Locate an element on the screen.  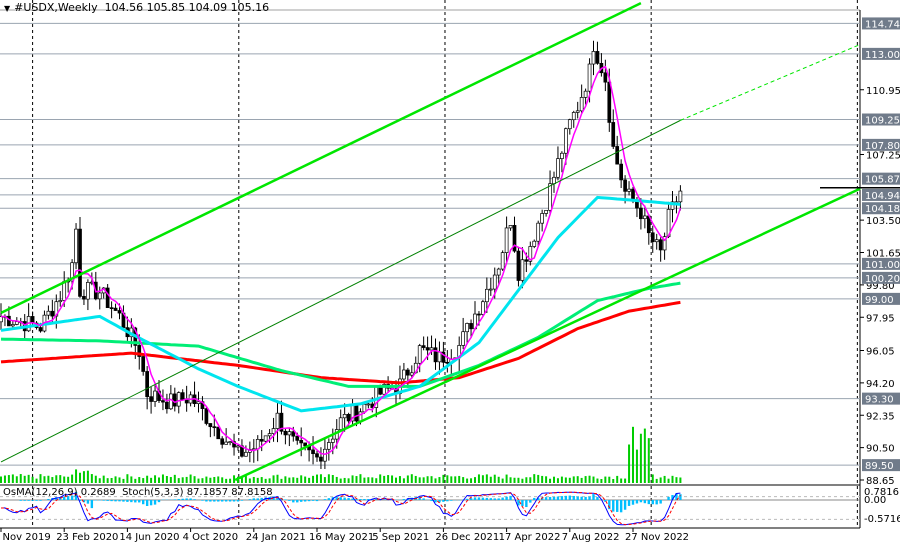
level-price-label: 93.30 is located at coordinates (879, 400).